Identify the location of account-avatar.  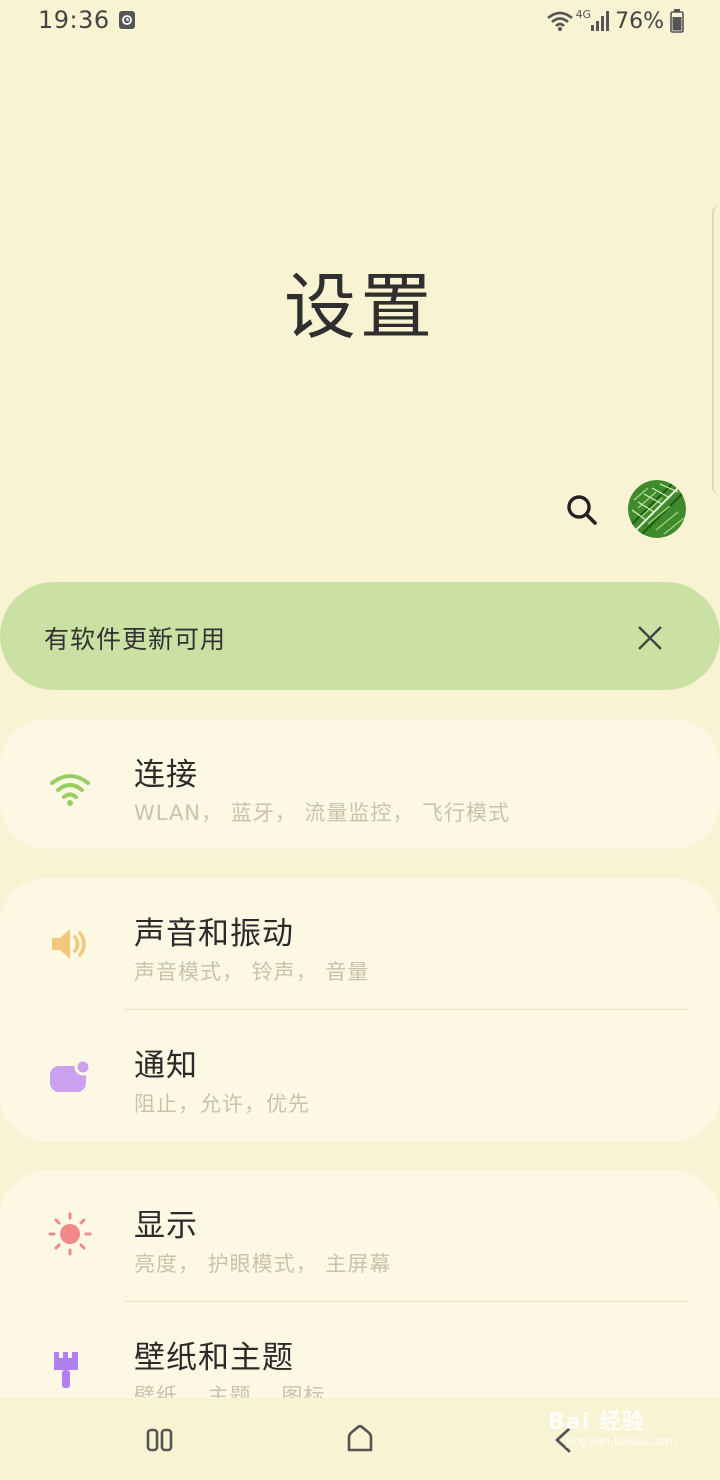
(657, 509).